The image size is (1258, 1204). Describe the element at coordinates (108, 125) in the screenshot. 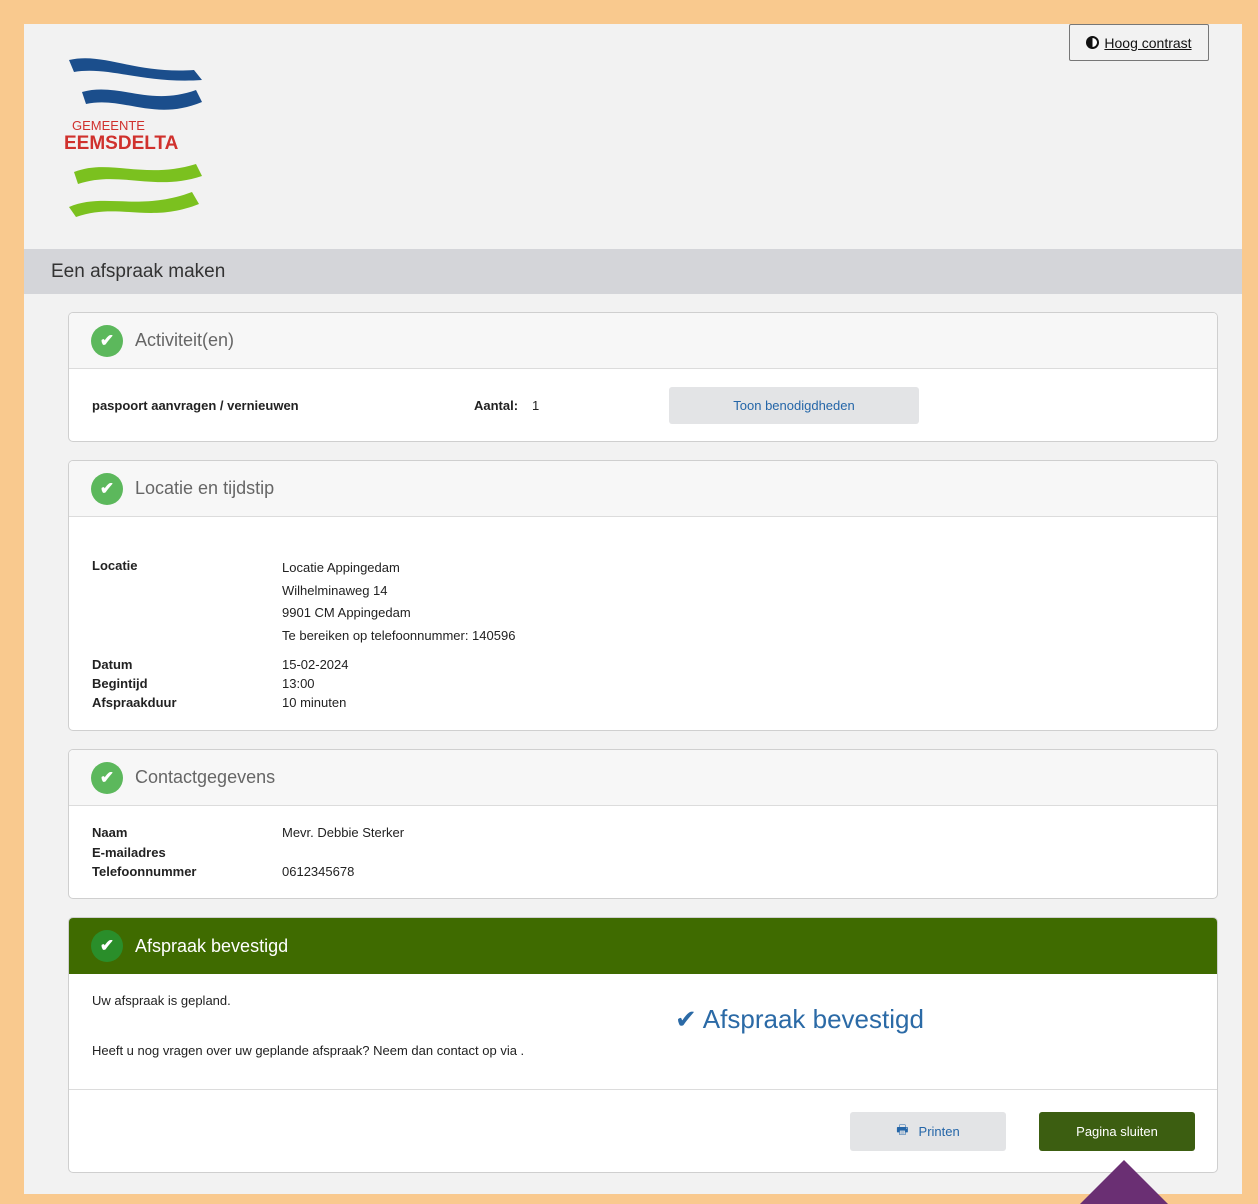

I see `logo-text-gemeente: GEMEENTE` at that location.